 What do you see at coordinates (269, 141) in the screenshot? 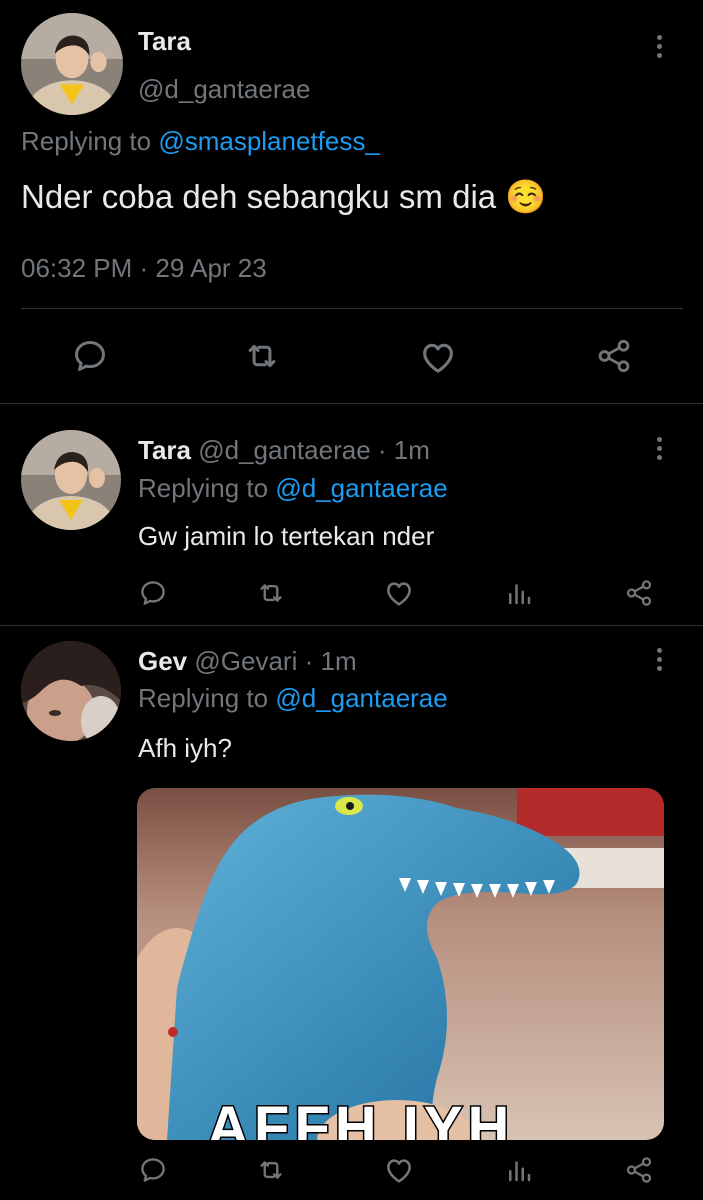
I see `replying-handle-link: @smasplanetfess_` at bounding box center [269, 141].